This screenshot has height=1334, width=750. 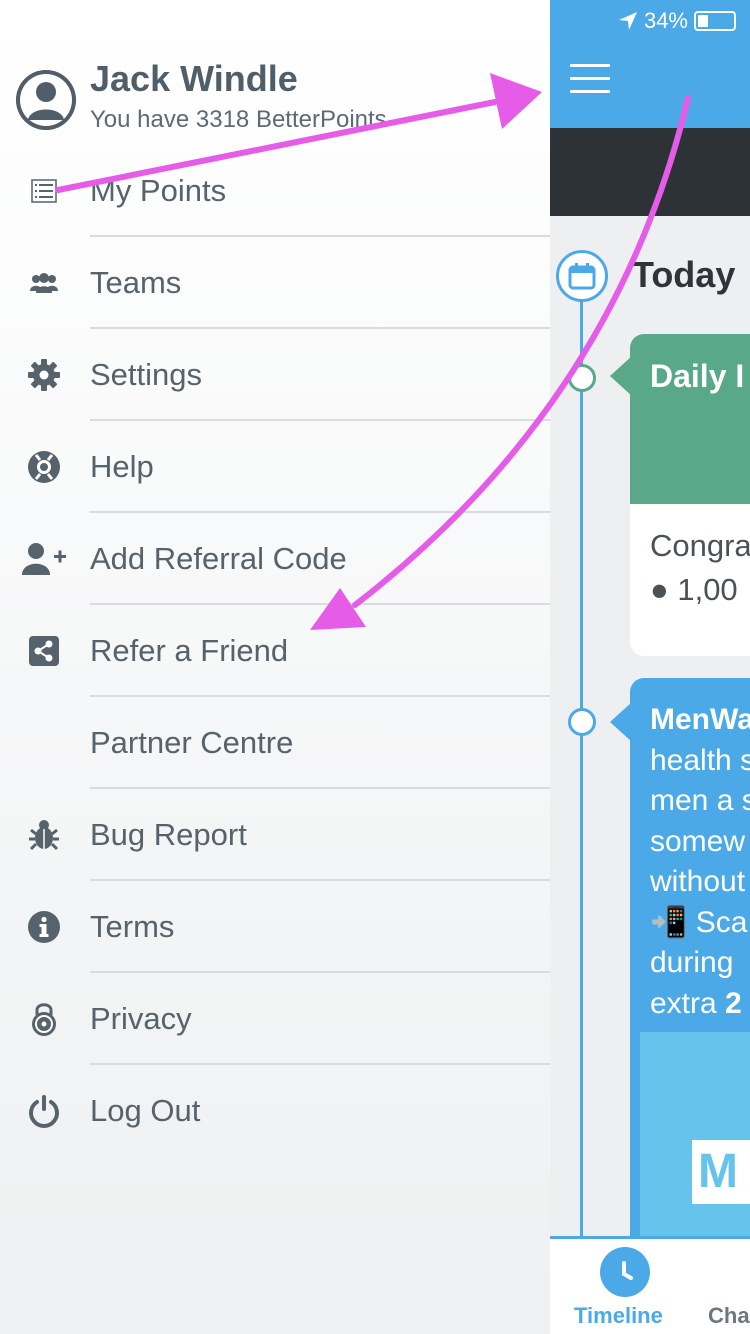 I want to click on calendar-icon, so click(x=582, y=276).